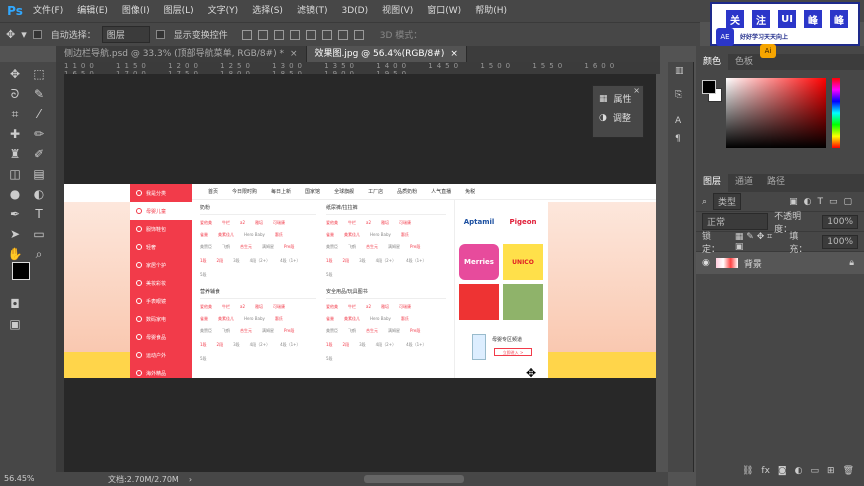 This screenshot has height=486, width=864. Describe the element at coordinates (15, 304) in the screenshot. I see `quick-mask-icon: ◘` at that location.